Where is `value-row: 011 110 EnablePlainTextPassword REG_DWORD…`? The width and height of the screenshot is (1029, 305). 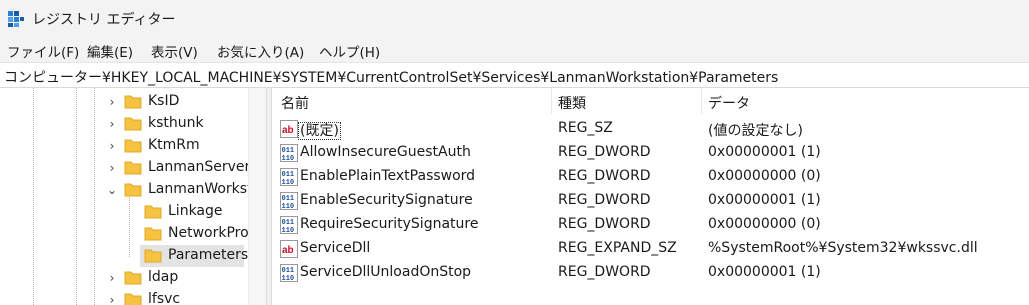
value-row: 011 110 EnablePlainTextPassword REG_DWORD… is located at coordinates (650, 177).